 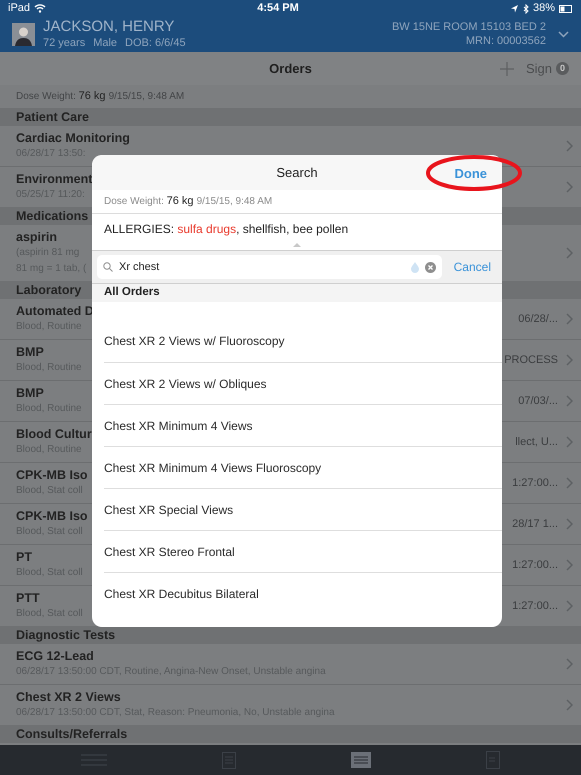 What do you see at coordinates (303, 341) in the screenshot?
I see `search-result: Chest XR 2 Views w/ Fluoroscopy` at bounding box center [303, 341].